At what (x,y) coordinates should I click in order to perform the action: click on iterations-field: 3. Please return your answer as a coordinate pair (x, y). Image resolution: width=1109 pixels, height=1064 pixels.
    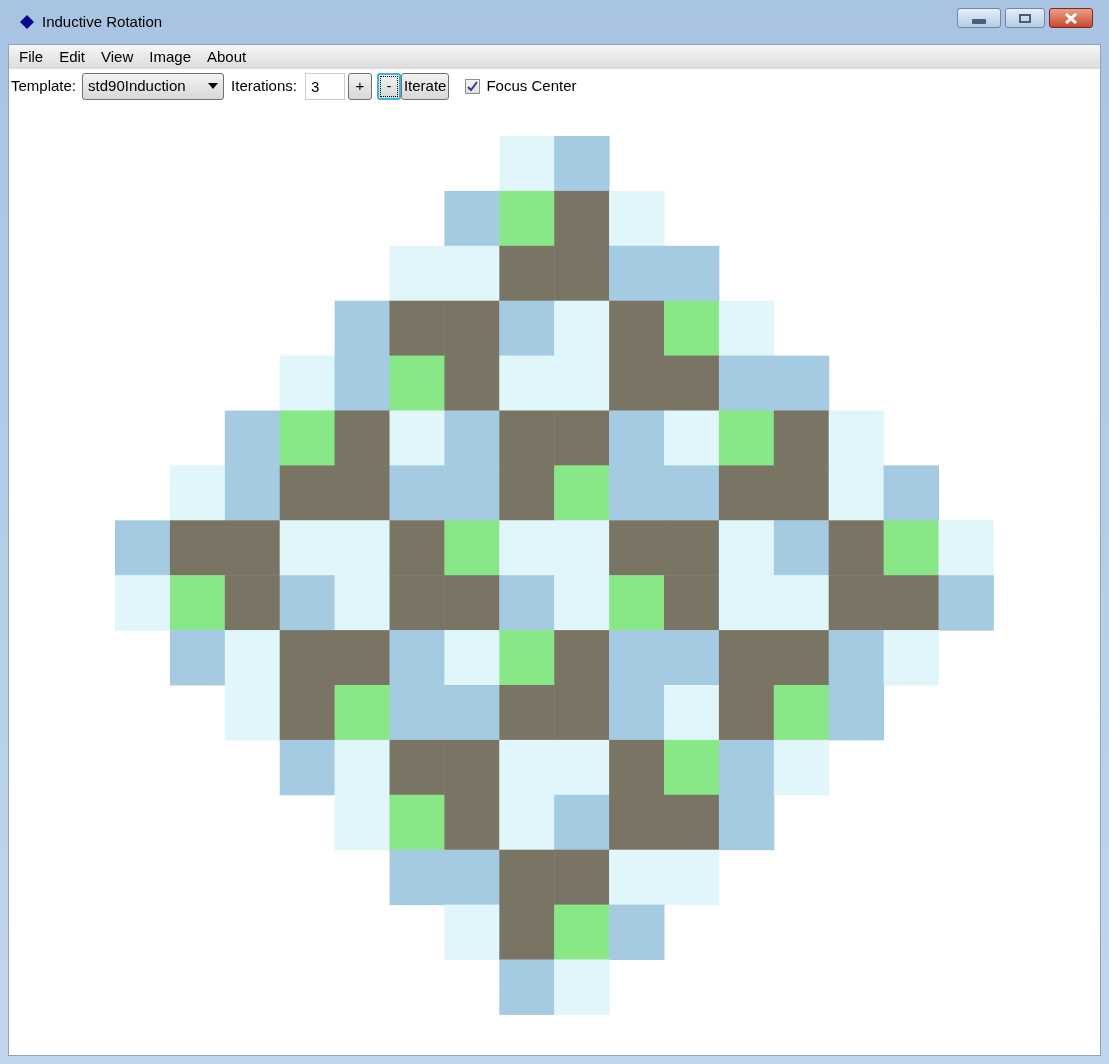
    Looking at the image, I should click on (324, 86).